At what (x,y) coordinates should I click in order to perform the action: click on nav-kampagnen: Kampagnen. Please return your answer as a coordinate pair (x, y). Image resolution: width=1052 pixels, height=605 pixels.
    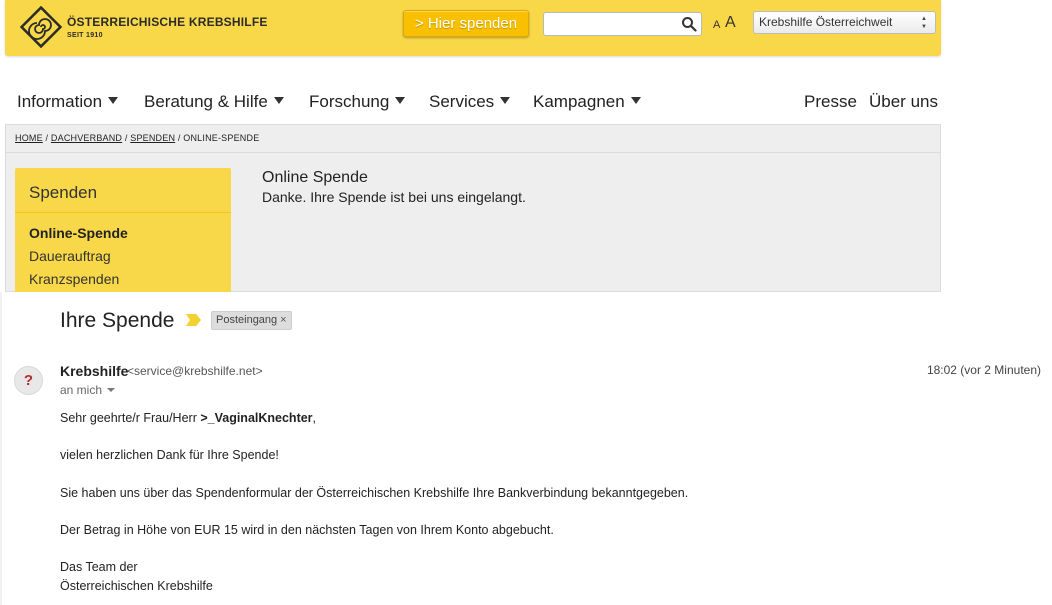
    Looking at the image, I should click on (587, 104).